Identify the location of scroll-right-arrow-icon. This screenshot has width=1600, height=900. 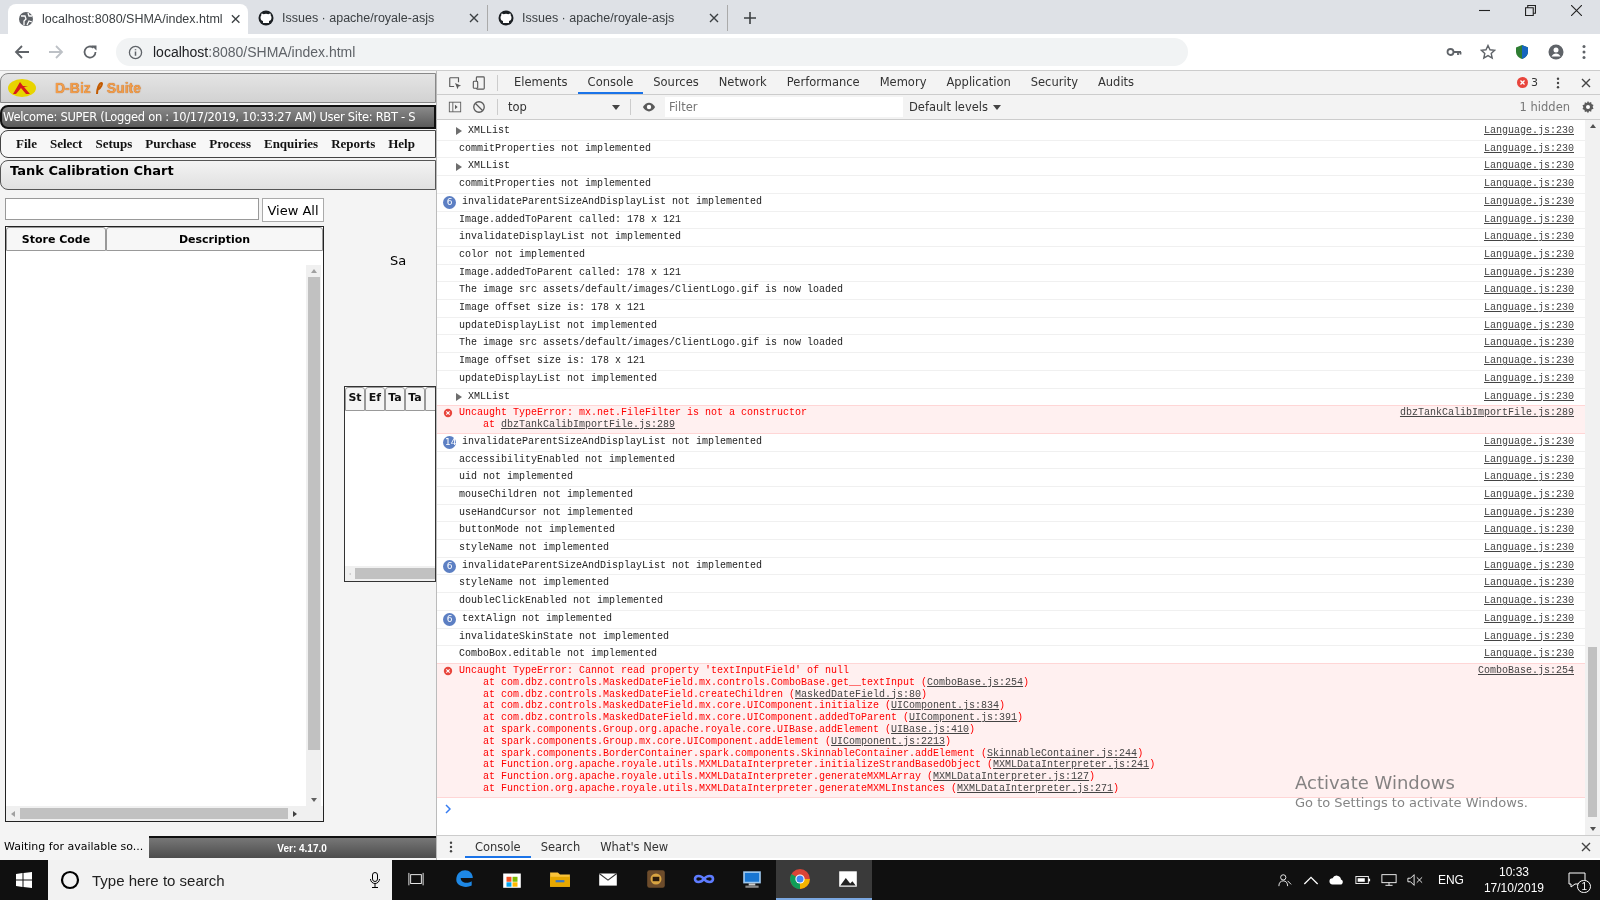
(295, 813).